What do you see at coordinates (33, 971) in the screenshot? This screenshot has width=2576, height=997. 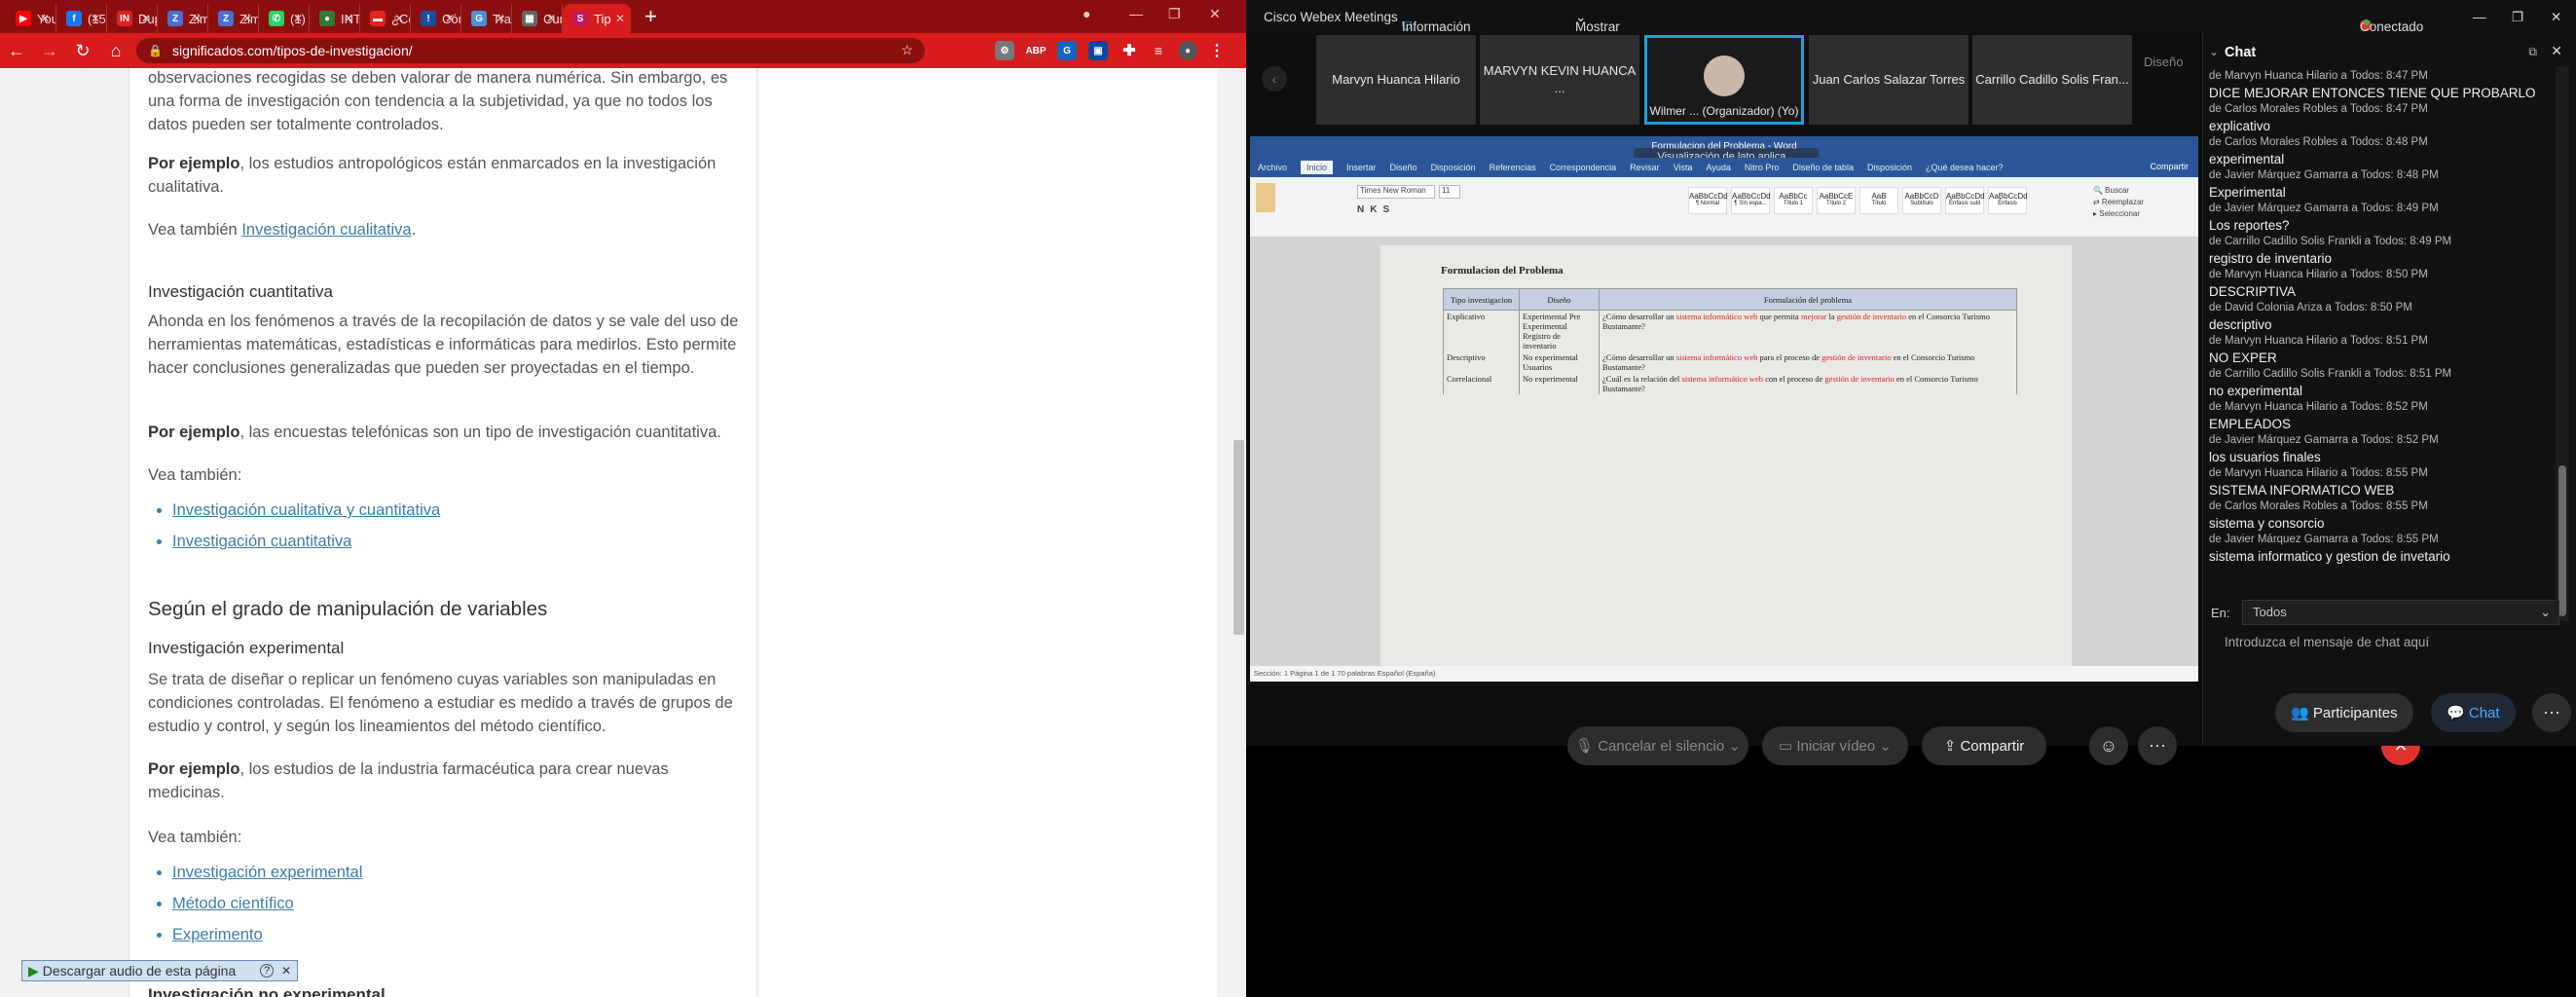 I see `play-icon: ▶` at bounding box center [33, 971].